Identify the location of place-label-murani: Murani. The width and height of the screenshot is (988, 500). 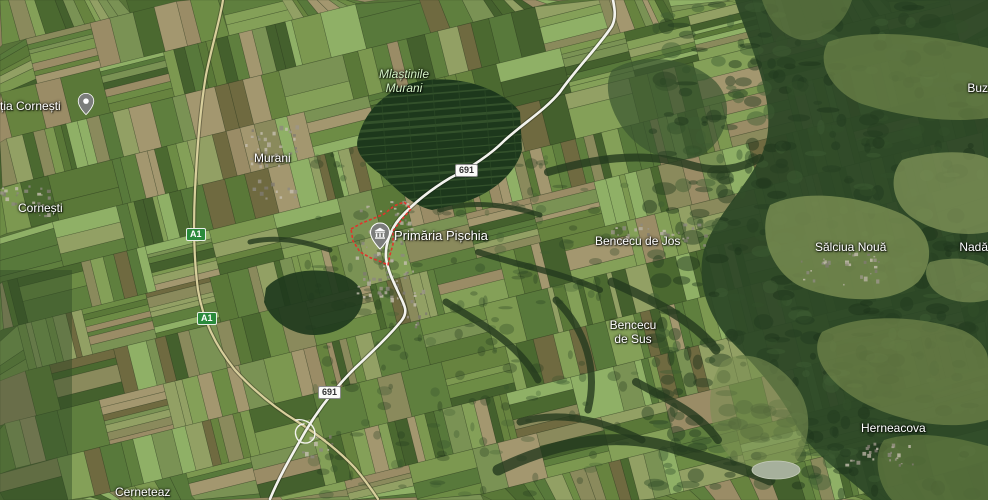
(272, 158).